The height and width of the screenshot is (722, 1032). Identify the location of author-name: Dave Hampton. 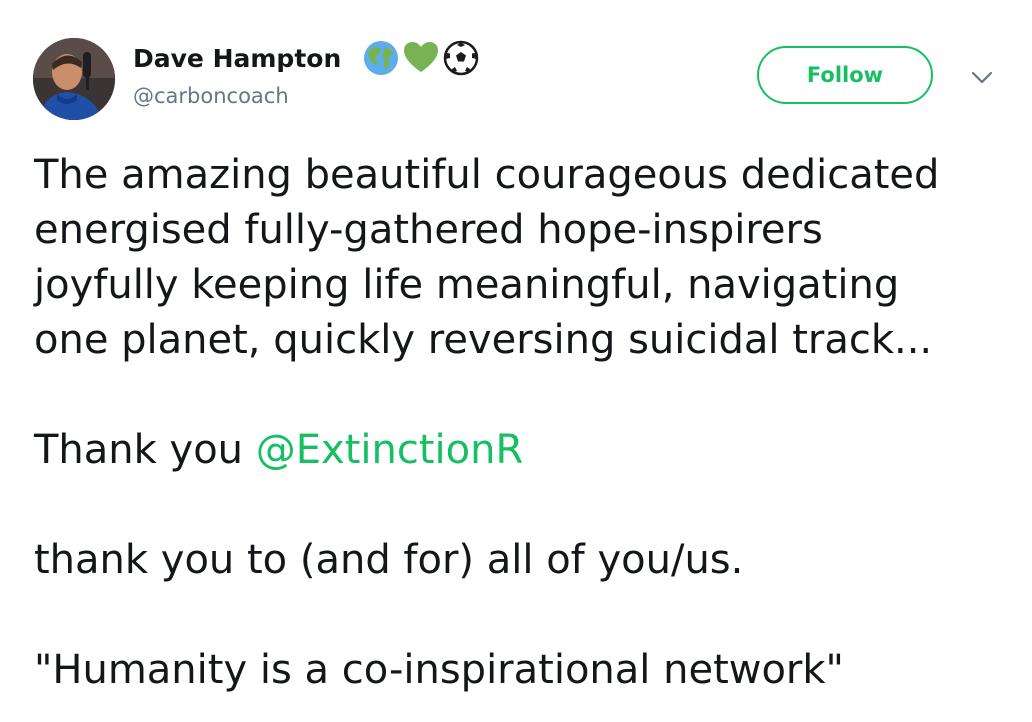
(237, 58).